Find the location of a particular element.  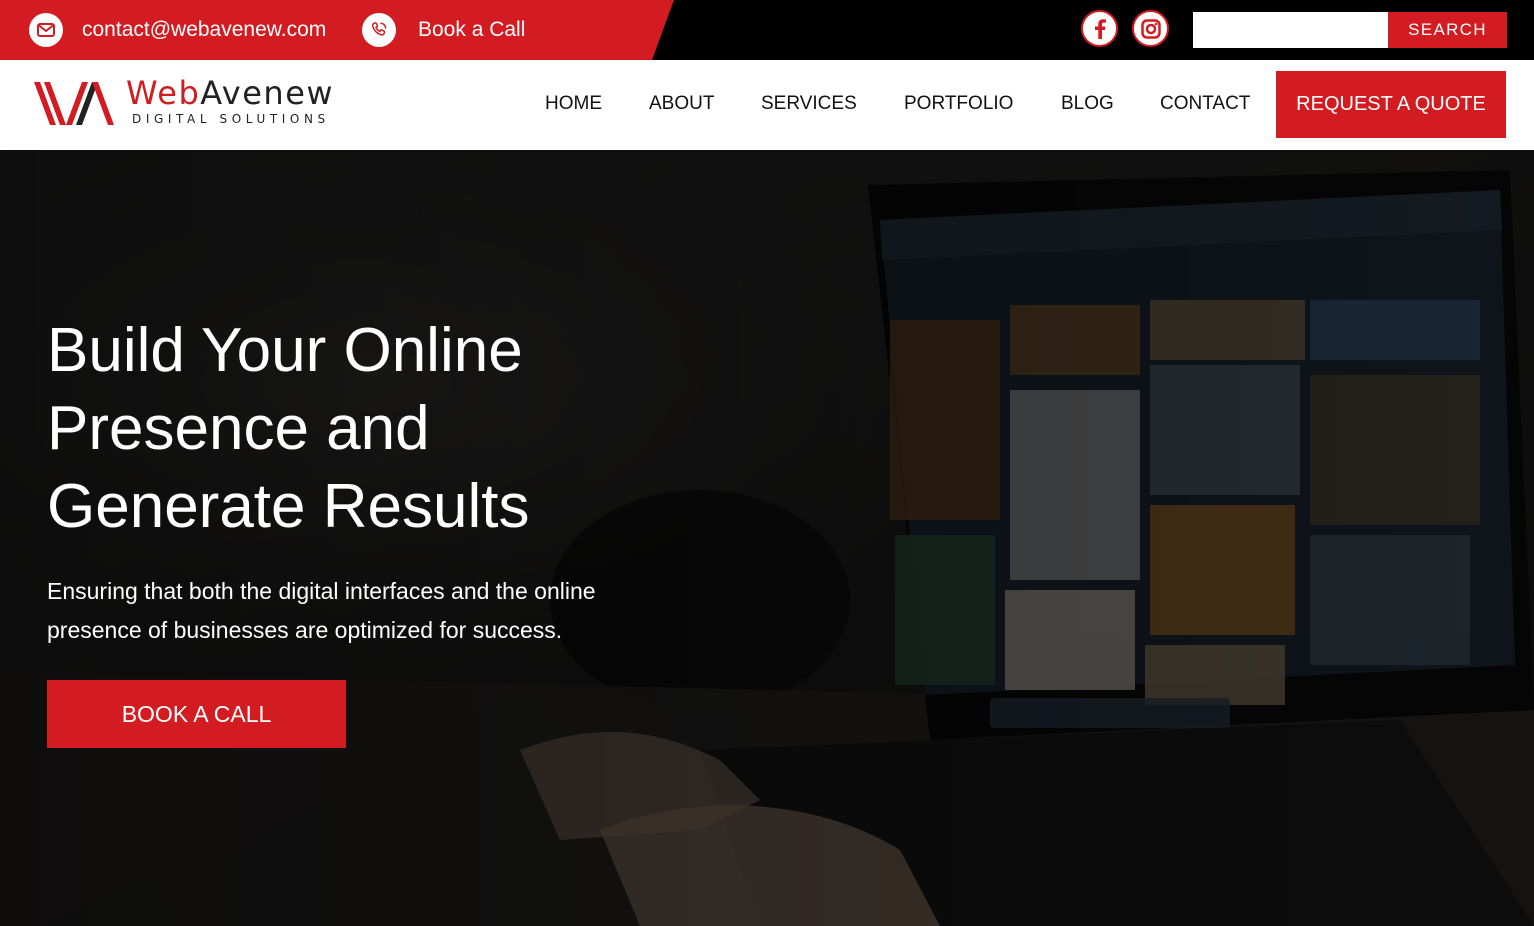

facebook-icon is located at coordinates (1099, 28).